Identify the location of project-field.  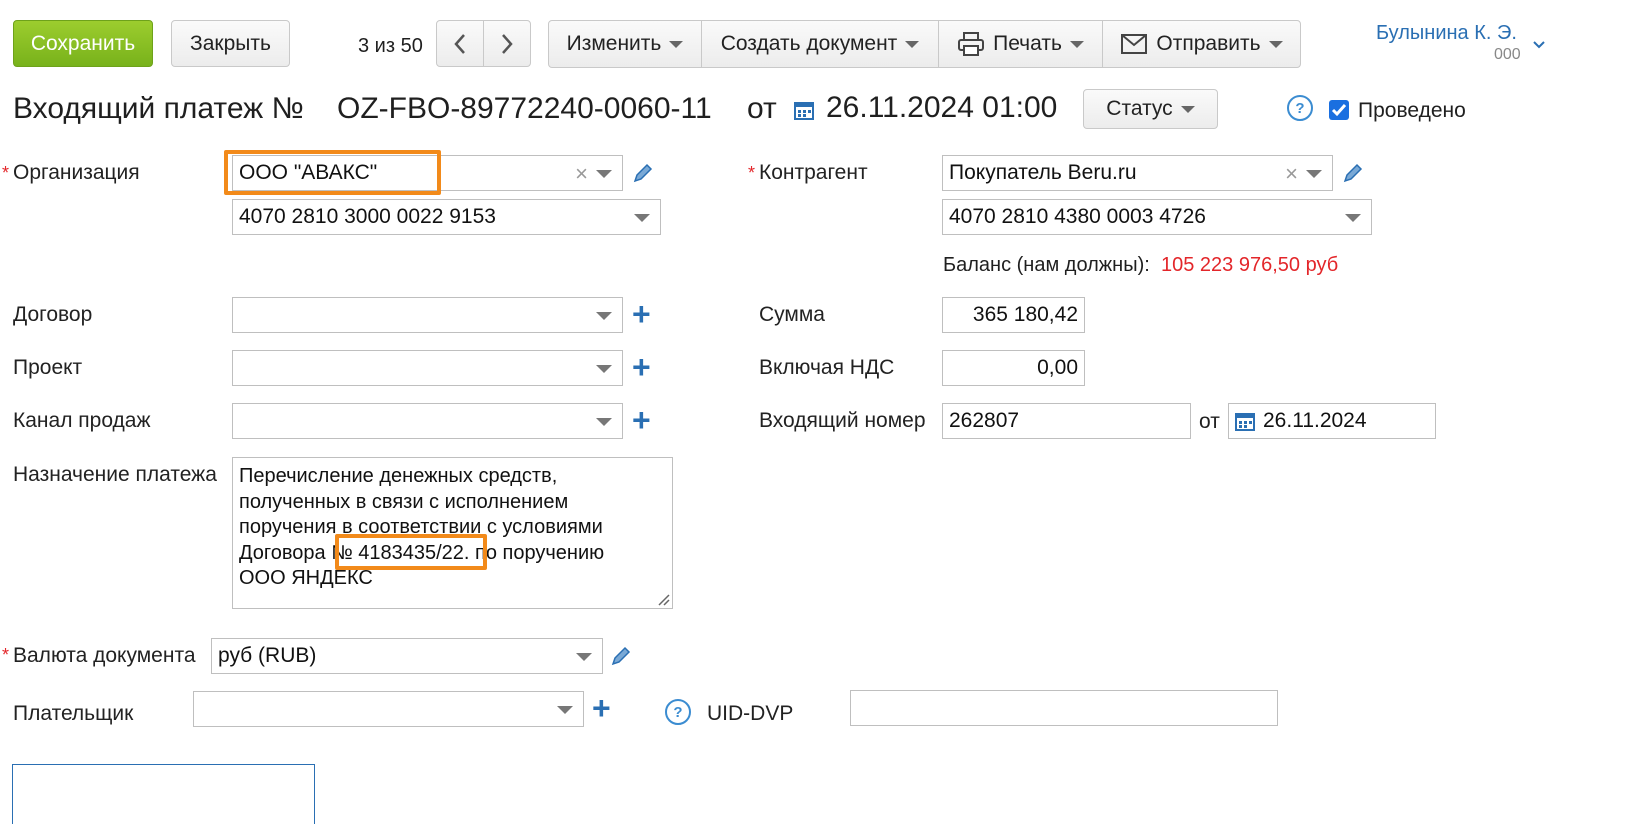
(427, 368).